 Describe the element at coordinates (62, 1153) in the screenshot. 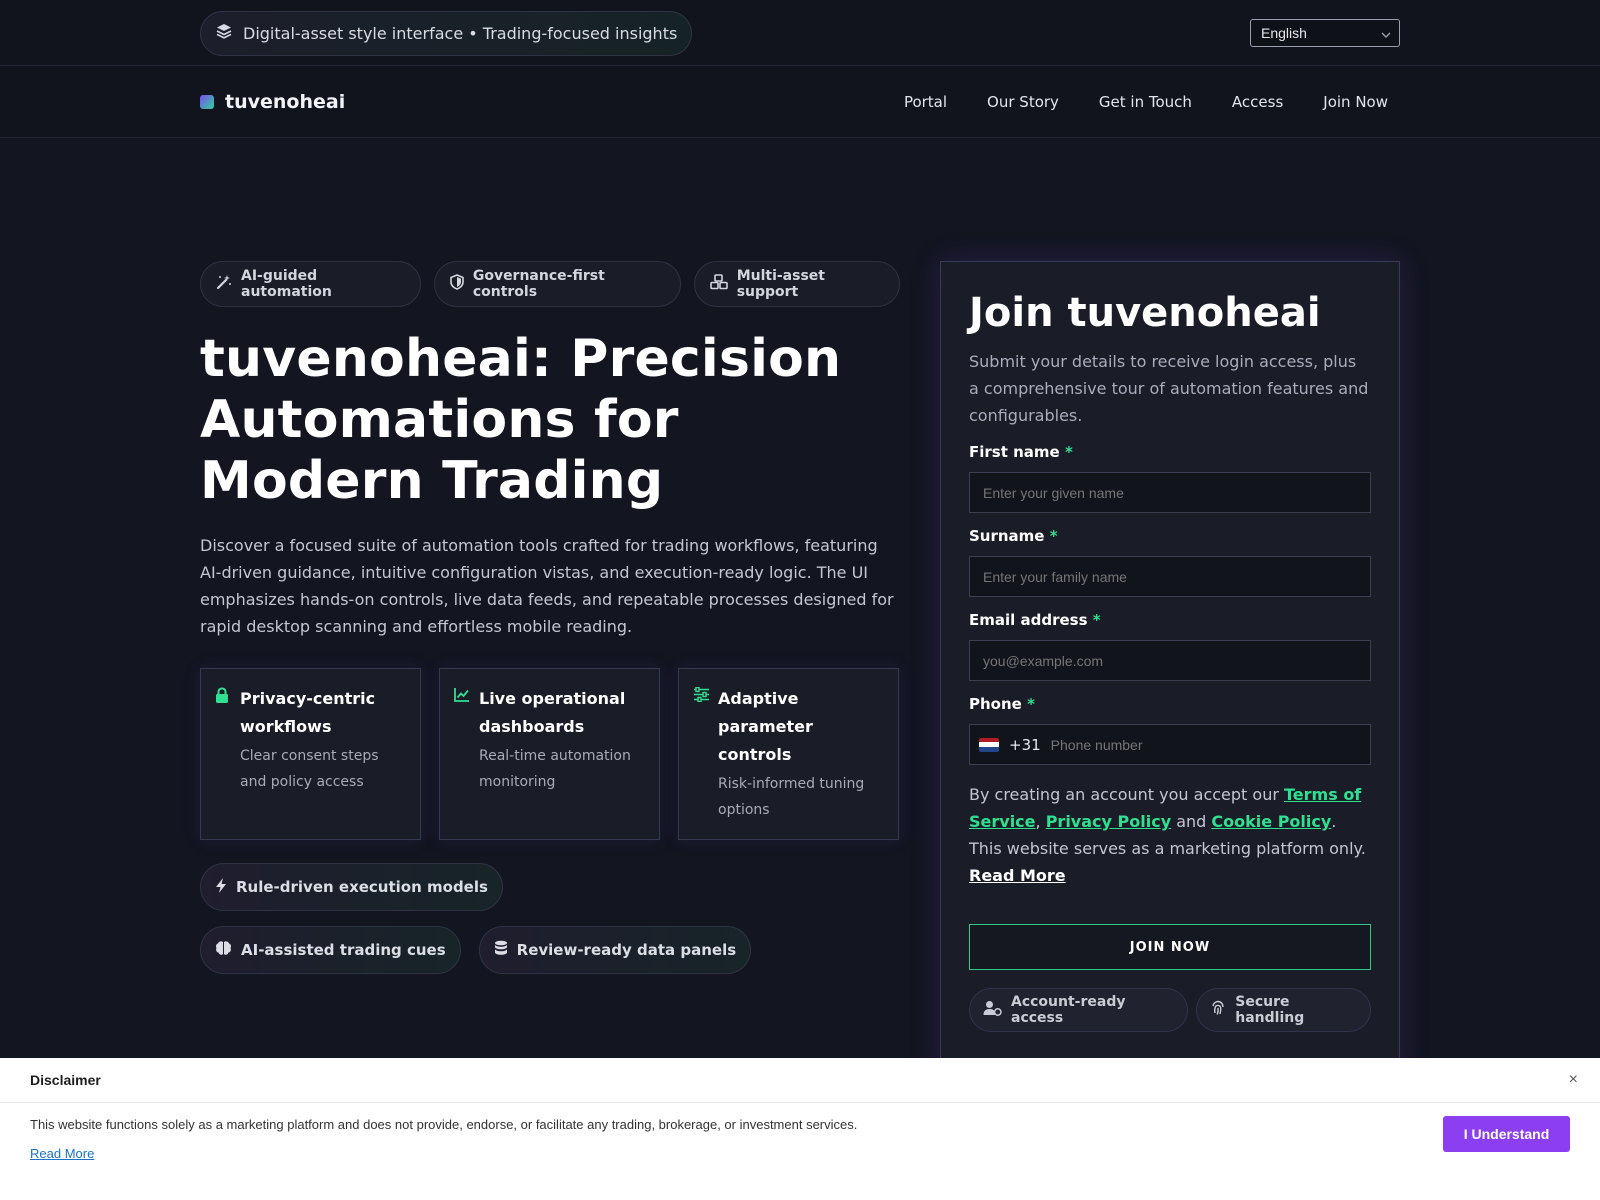

I see `disclaimer-read-more-link: Read More` at that location.